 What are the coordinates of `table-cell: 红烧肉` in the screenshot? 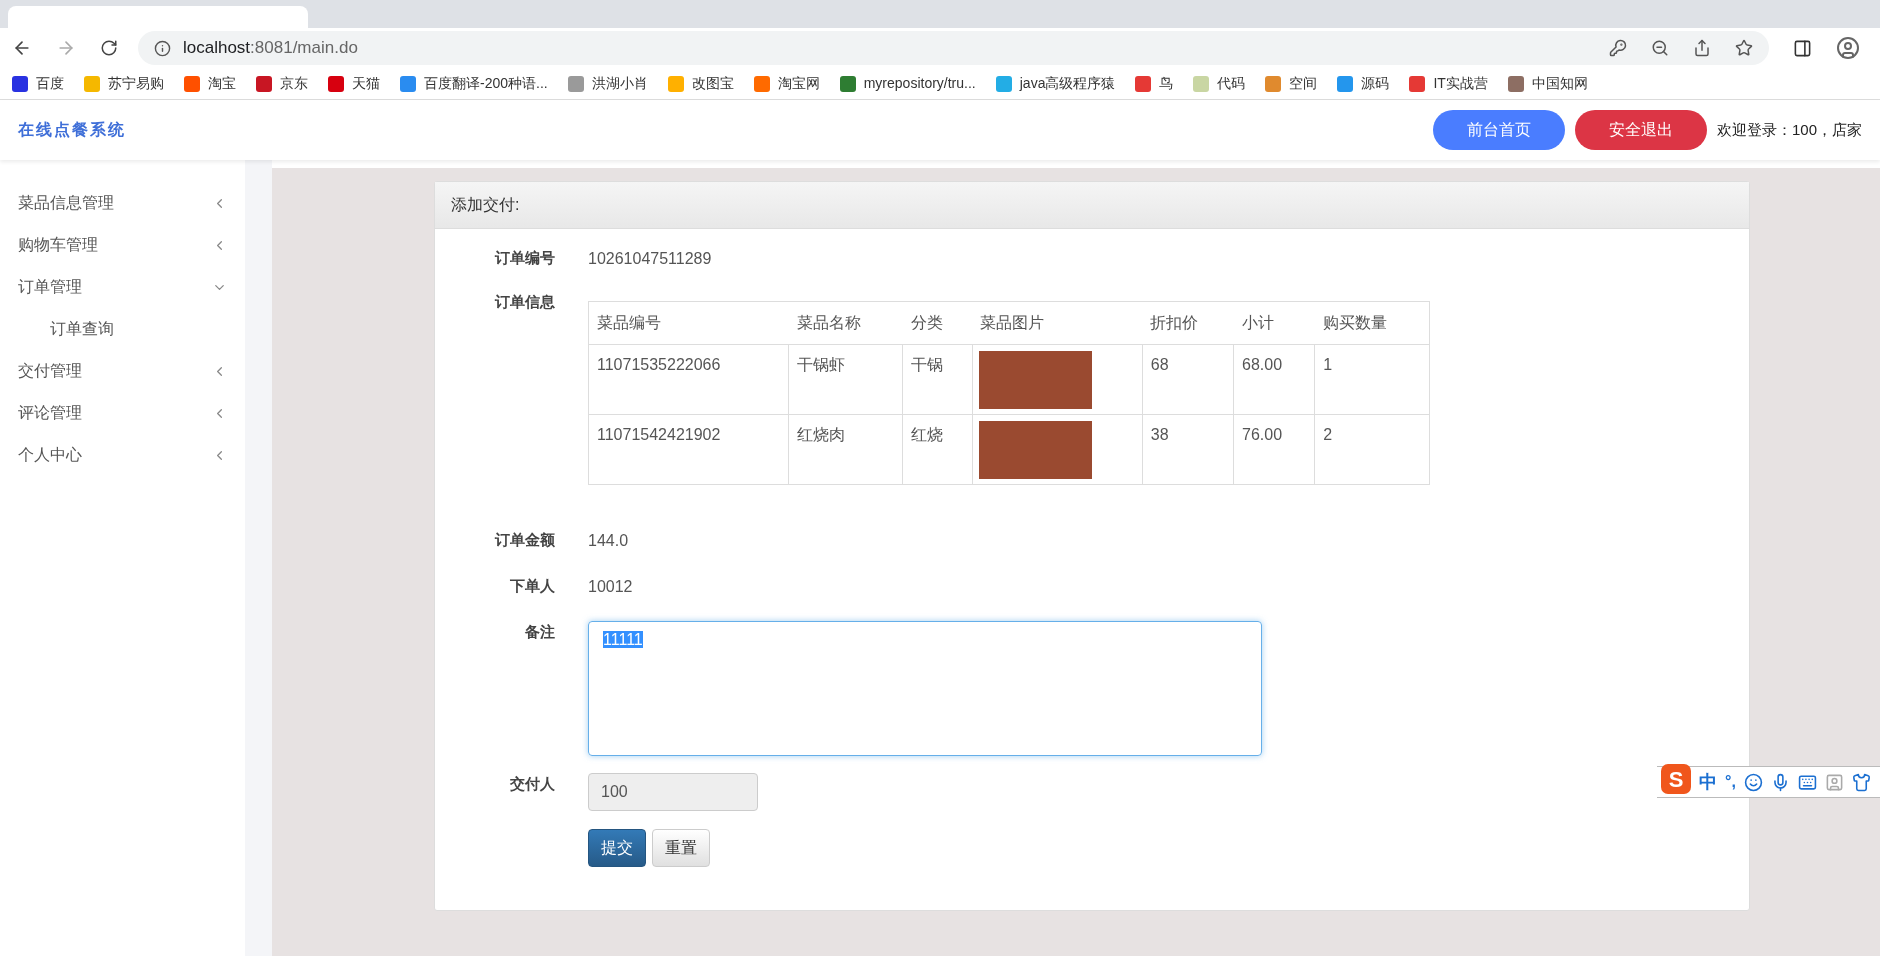 It's located at (845, 449).